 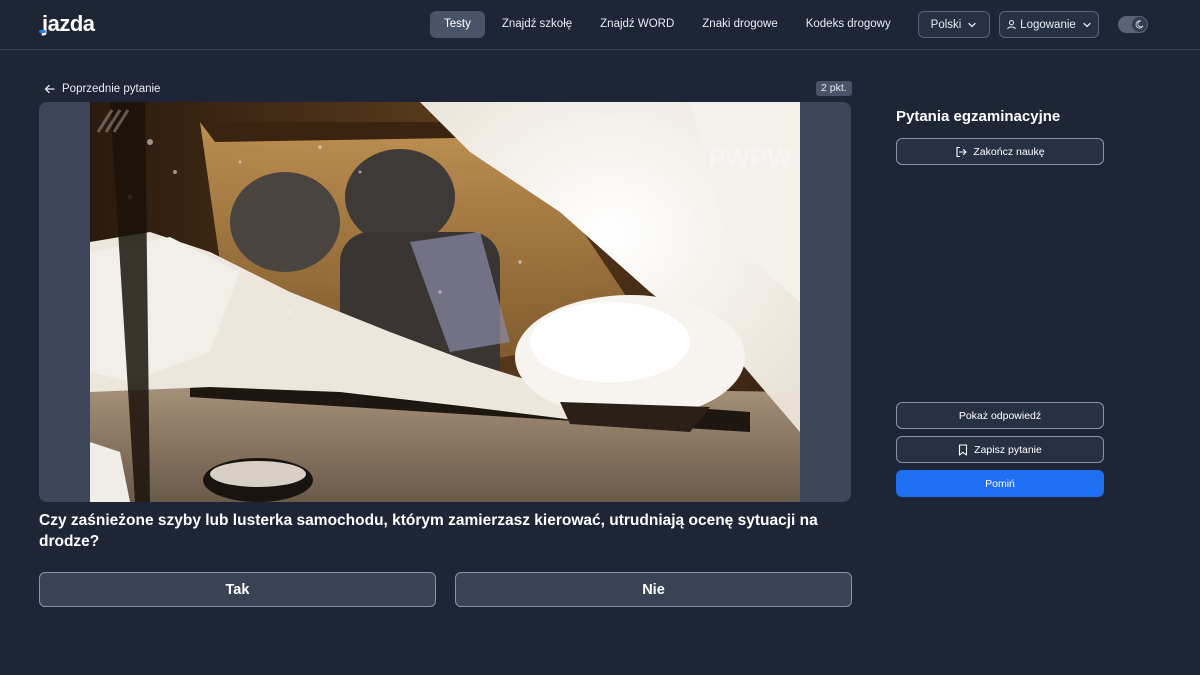 I want to click on bookmark-icon, so click(x=963, y=449).